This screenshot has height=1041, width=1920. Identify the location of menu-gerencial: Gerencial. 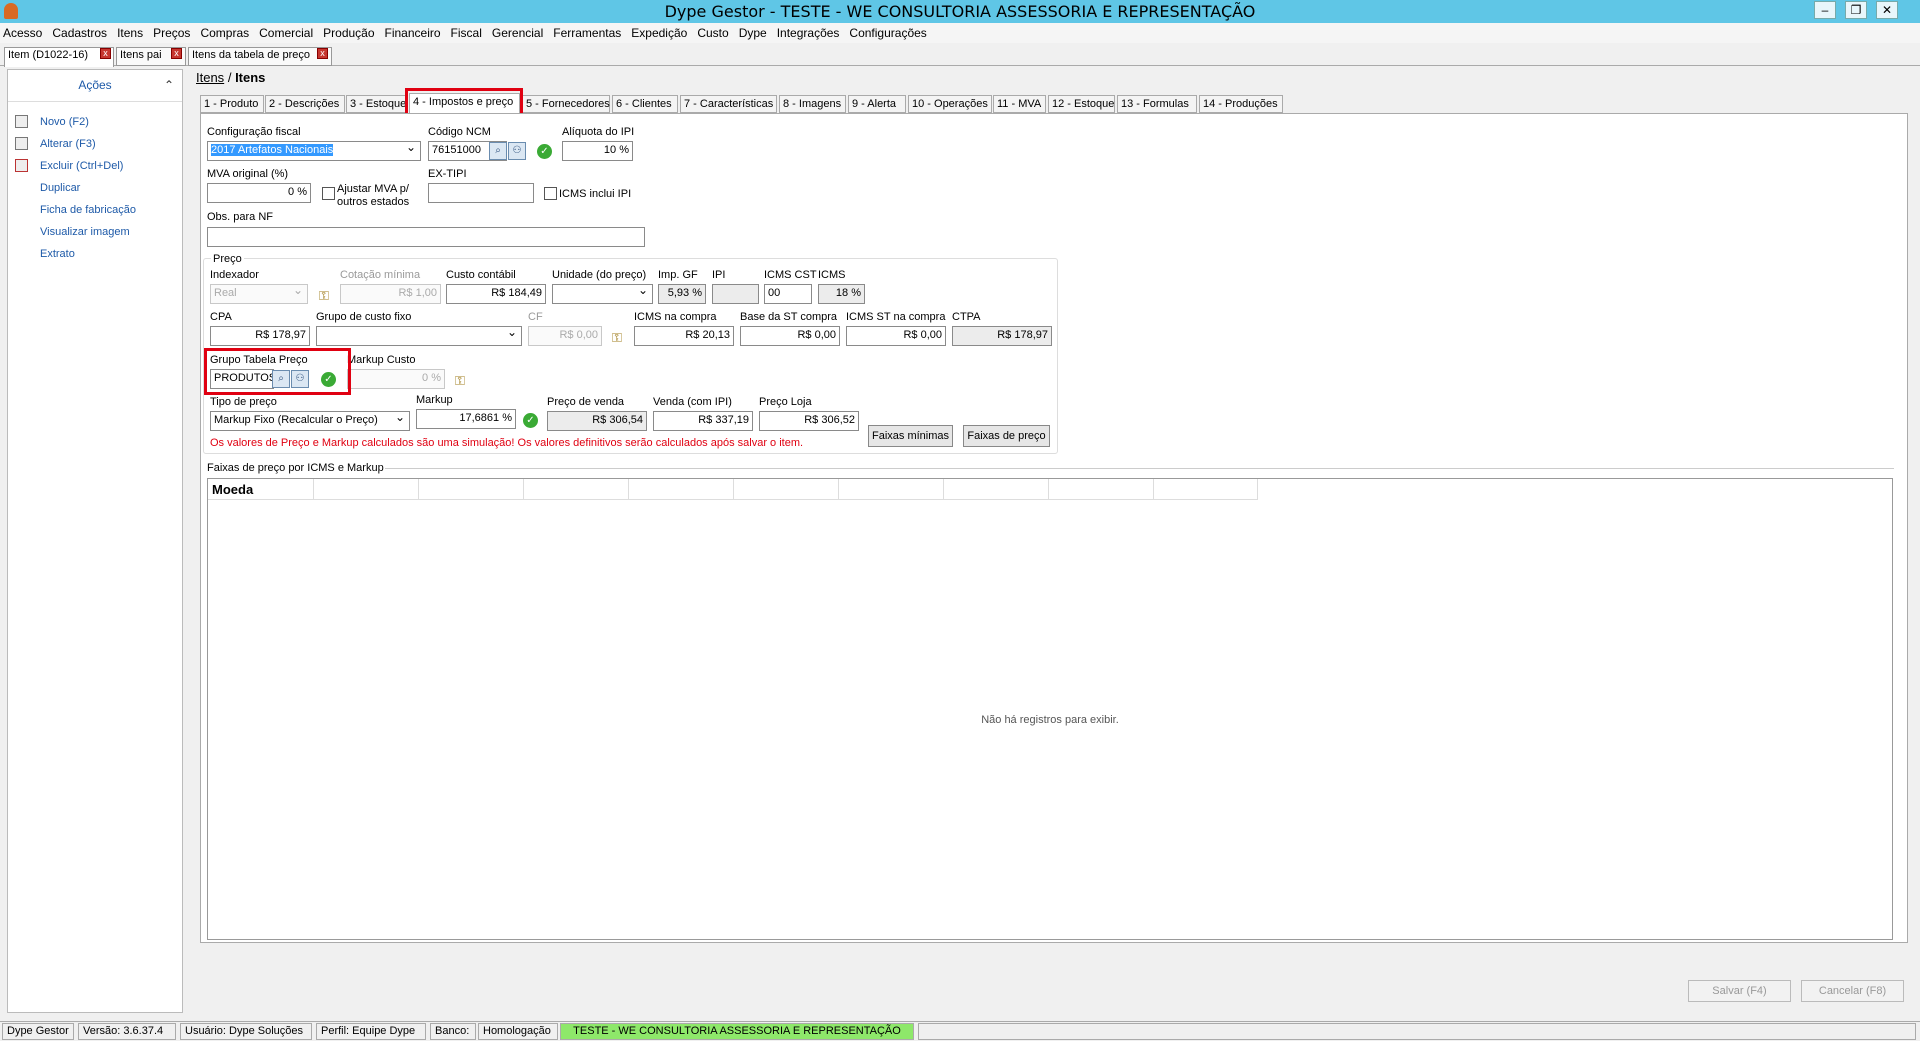
(517, 33).